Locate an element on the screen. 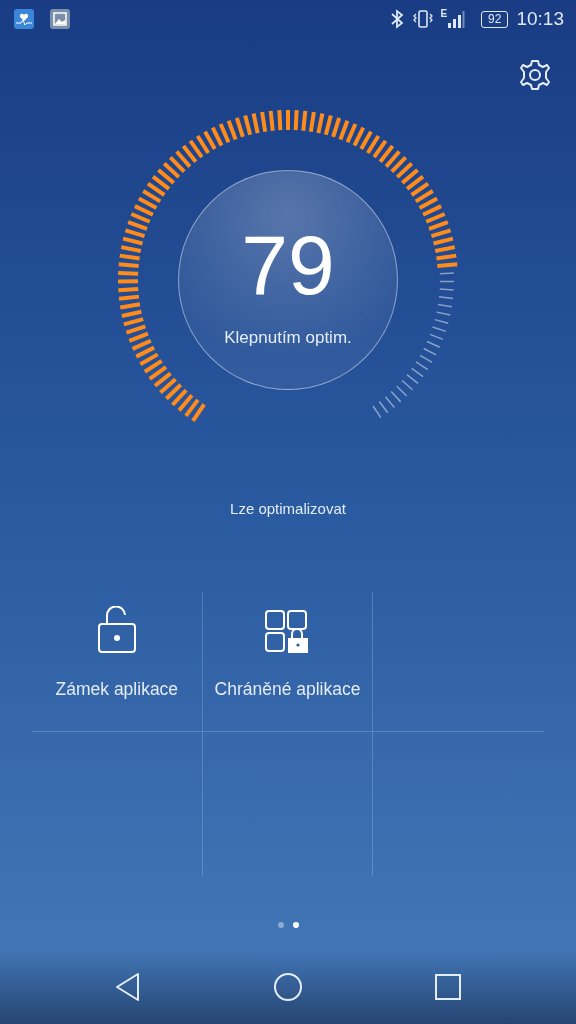 The width and height of the screenshot is (576, 1024). vibrate-icon is located at coordinates (423, 19).